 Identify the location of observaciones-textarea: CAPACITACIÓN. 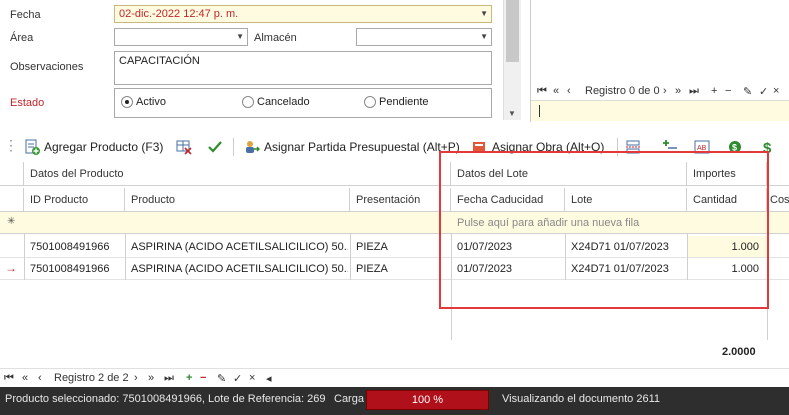
(303, 68).